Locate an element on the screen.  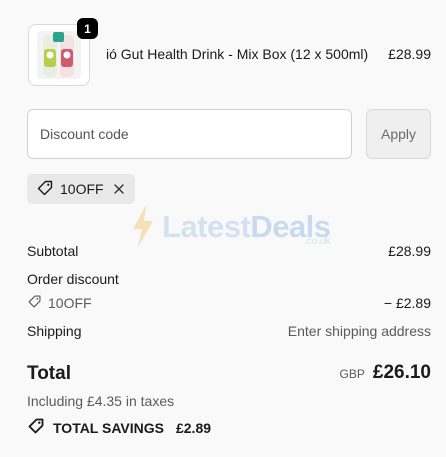
applied-discount-code: 10OFF is located at coordinates (82, 189).